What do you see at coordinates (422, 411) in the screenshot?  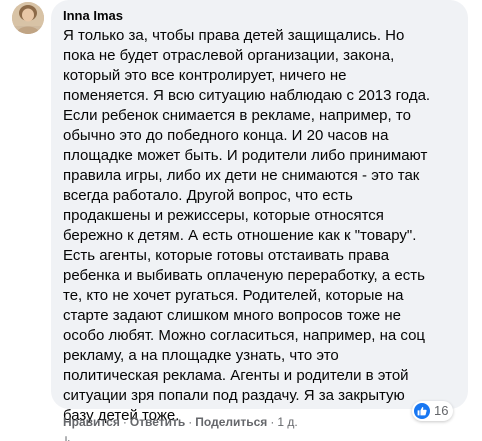 I see `like-icon` at bounding box center [422, 411].